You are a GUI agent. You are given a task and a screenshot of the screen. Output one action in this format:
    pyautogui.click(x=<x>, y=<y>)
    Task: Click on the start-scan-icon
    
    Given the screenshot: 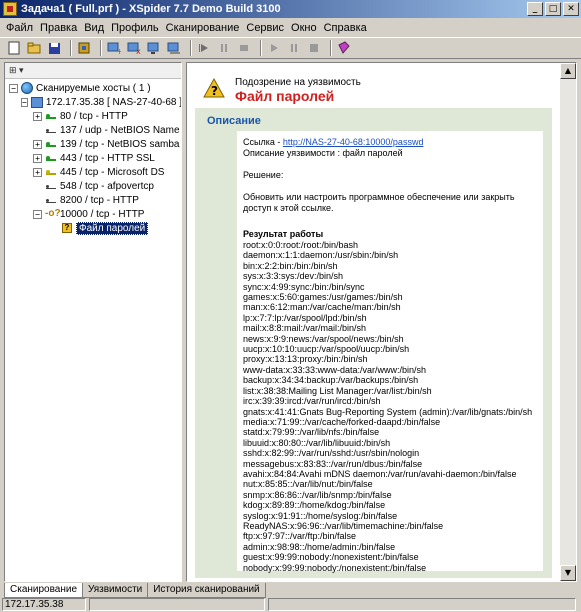 What is the action you would take?
    pyautogui.click(x=204, y=48)
    